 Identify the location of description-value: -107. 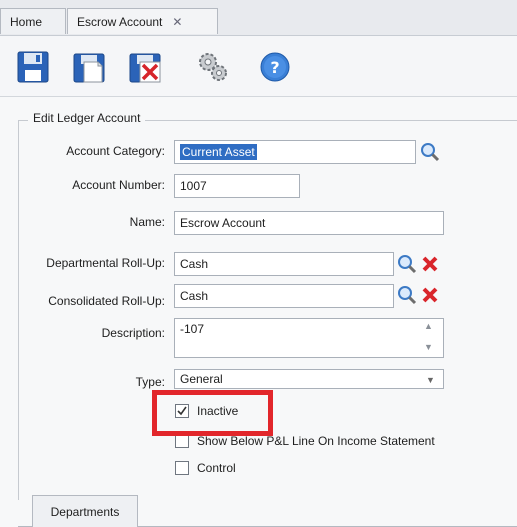
(192, 329).